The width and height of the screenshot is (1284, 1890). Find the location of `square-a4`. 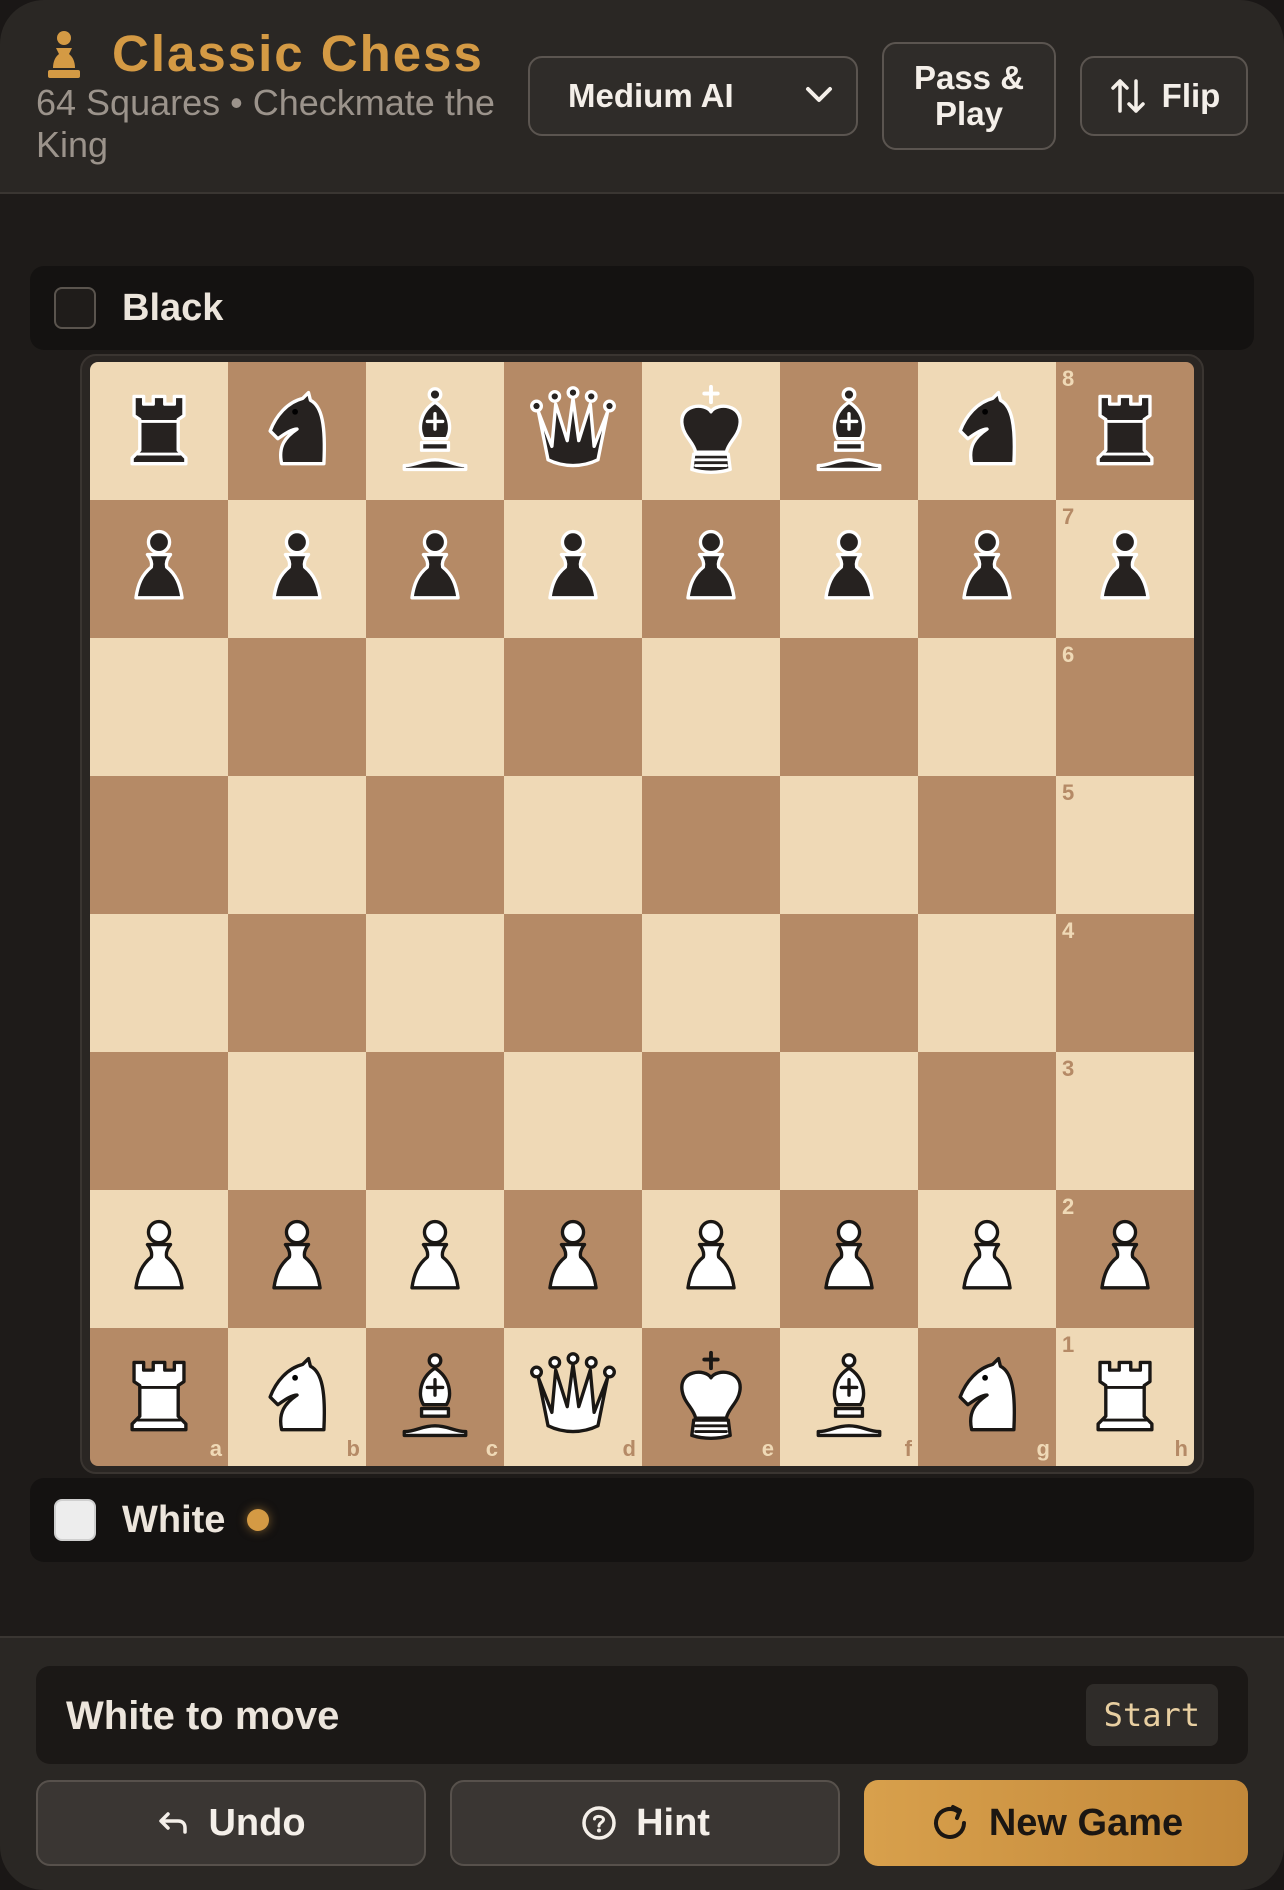

square-a4 is located at coordinates (159, 983).